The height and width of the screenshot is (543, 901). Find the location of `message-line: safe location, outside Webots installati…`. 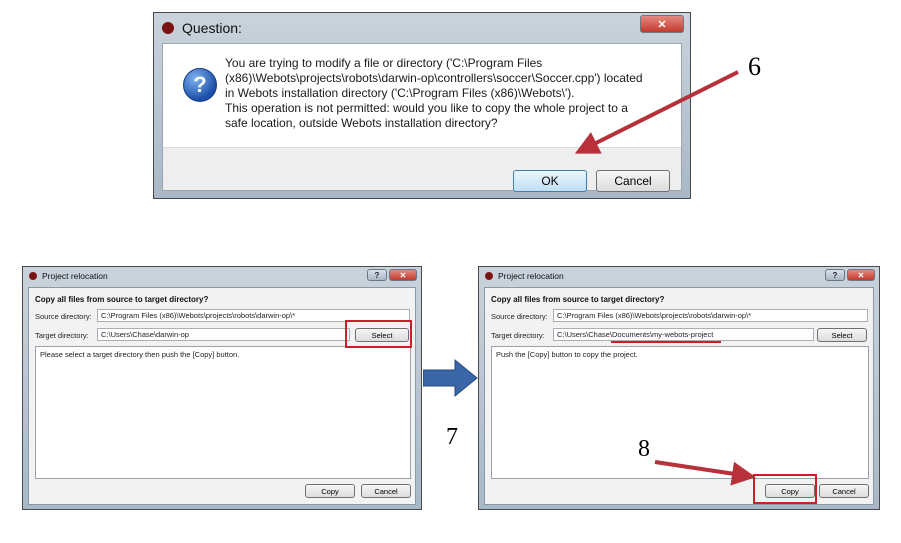

message-line: safe location, outside Webots installati… is located at coordinates (361, 123).